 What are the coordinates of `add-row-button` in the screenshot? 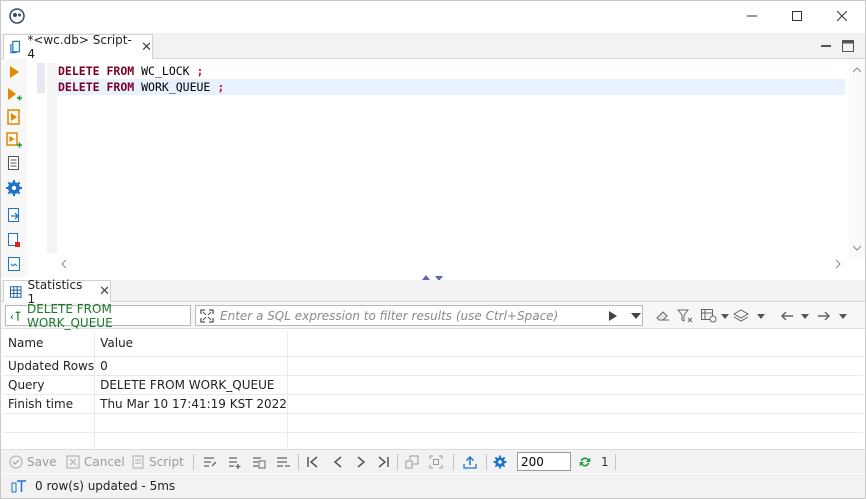 It's located at (237, 462).